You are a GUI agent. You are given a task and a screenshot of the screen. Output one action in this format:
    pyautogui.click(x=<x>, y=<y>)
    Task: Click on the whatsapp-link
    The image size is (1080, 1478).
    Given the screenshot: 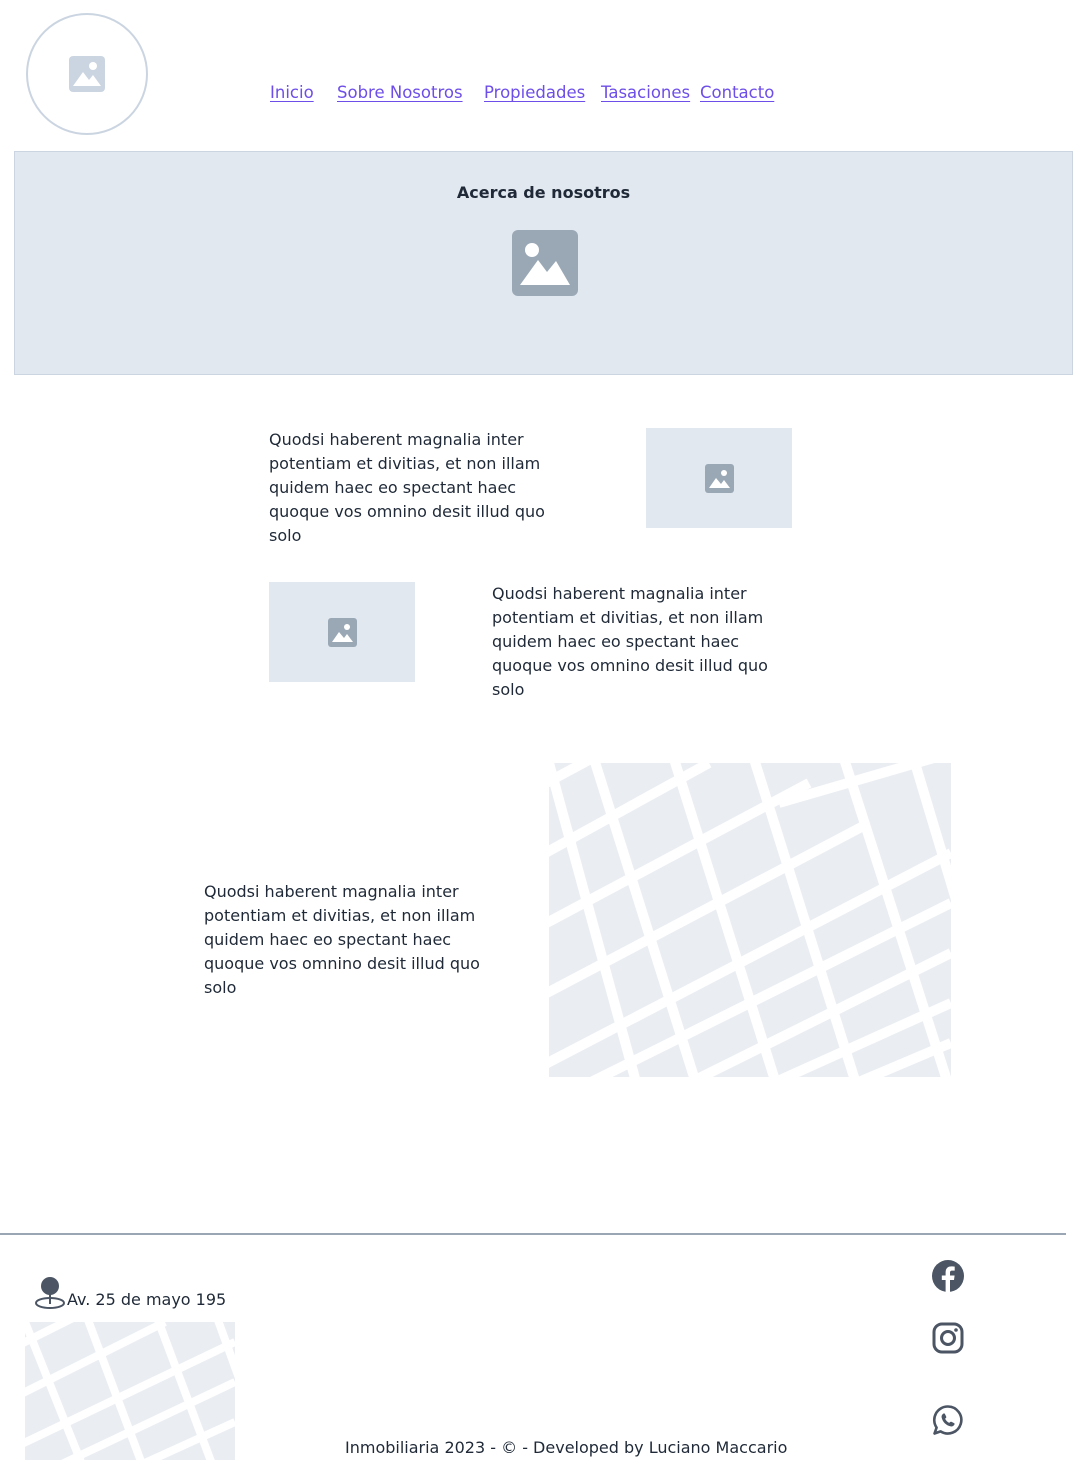 What is the action you would take?
    pyautogui.click(x=948, y=1420)
    